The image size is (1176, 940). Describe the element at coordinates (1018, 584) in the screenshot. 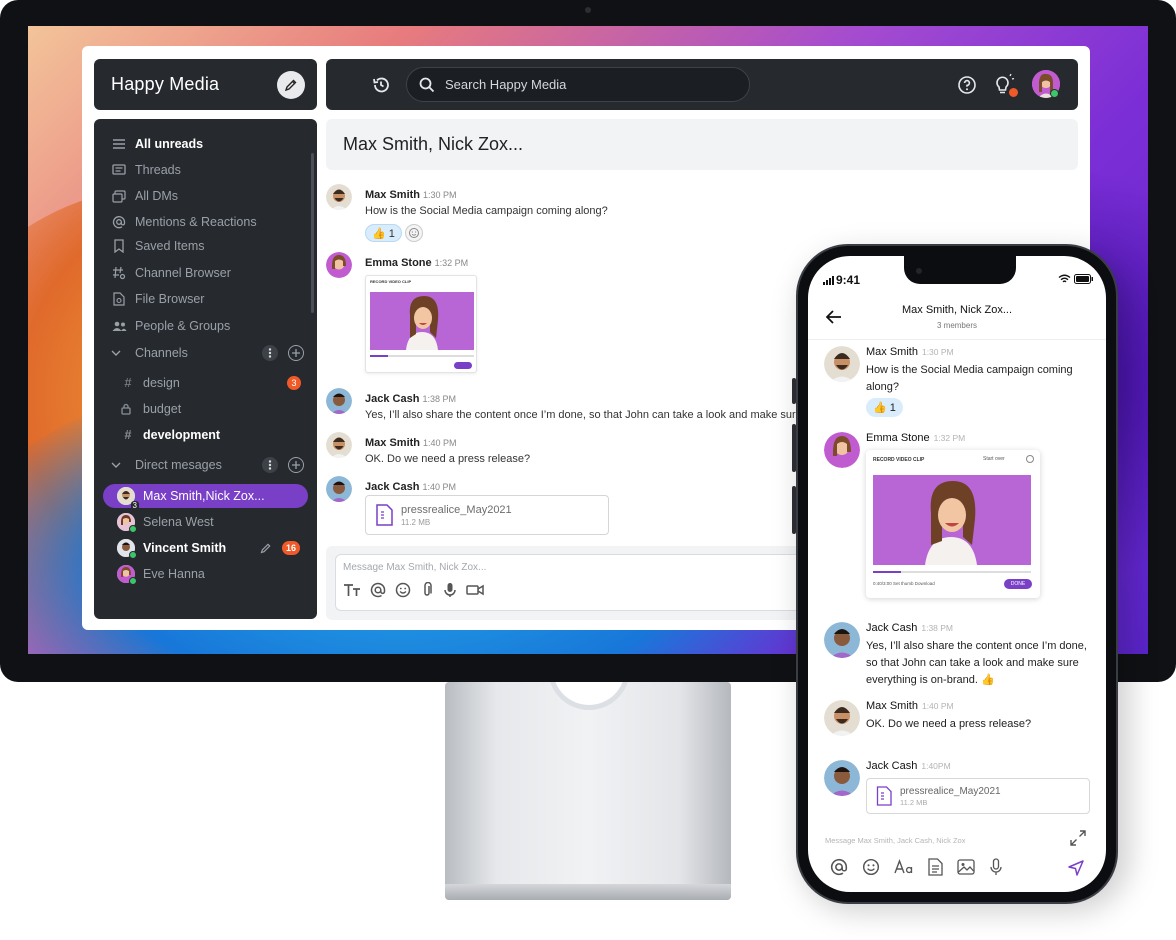

I see `done-button: DONE` at that location.